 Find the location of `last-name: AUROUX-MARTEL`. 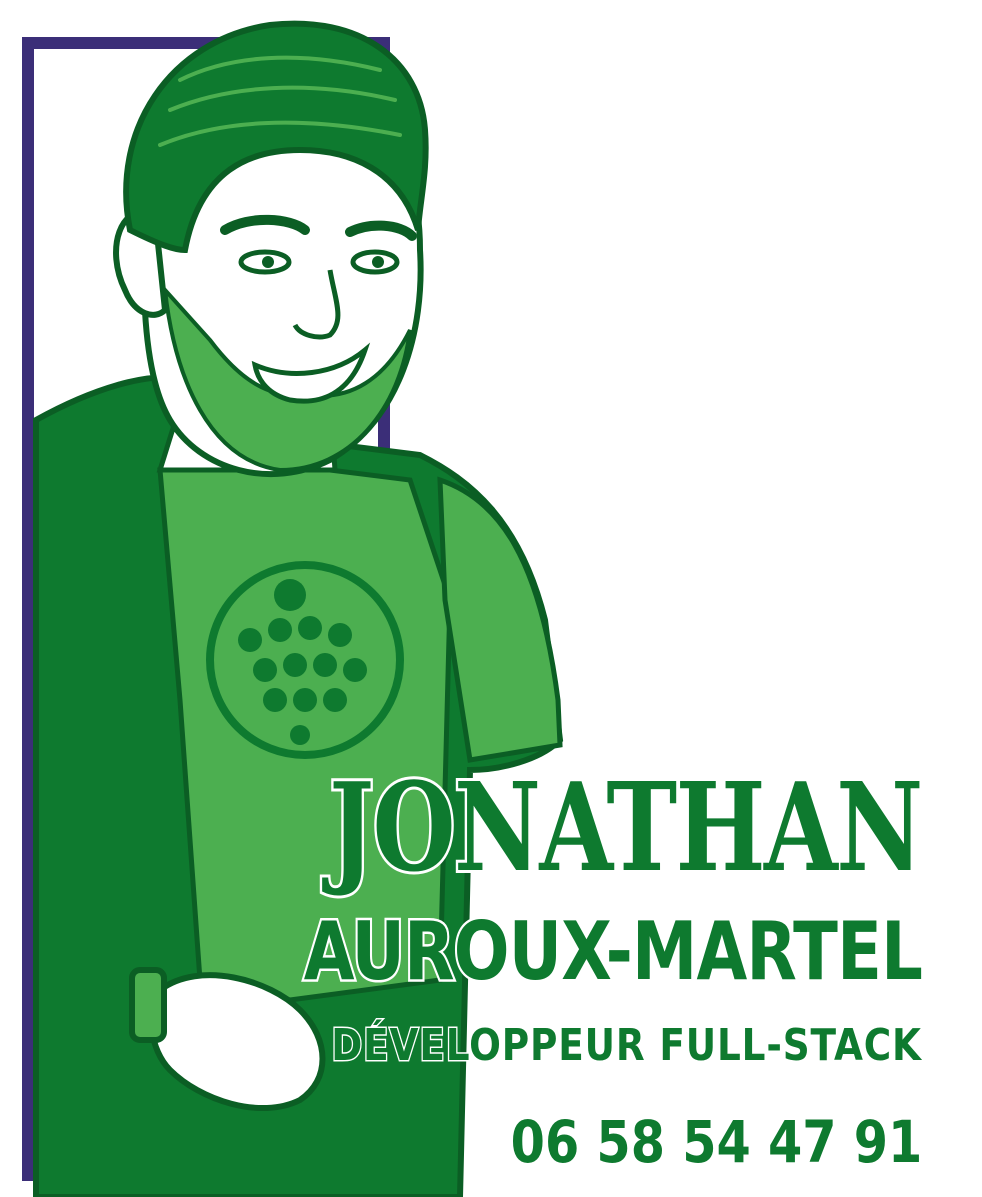

last-name: AUROUX-MARTEL is located at coordinates (613, 952).